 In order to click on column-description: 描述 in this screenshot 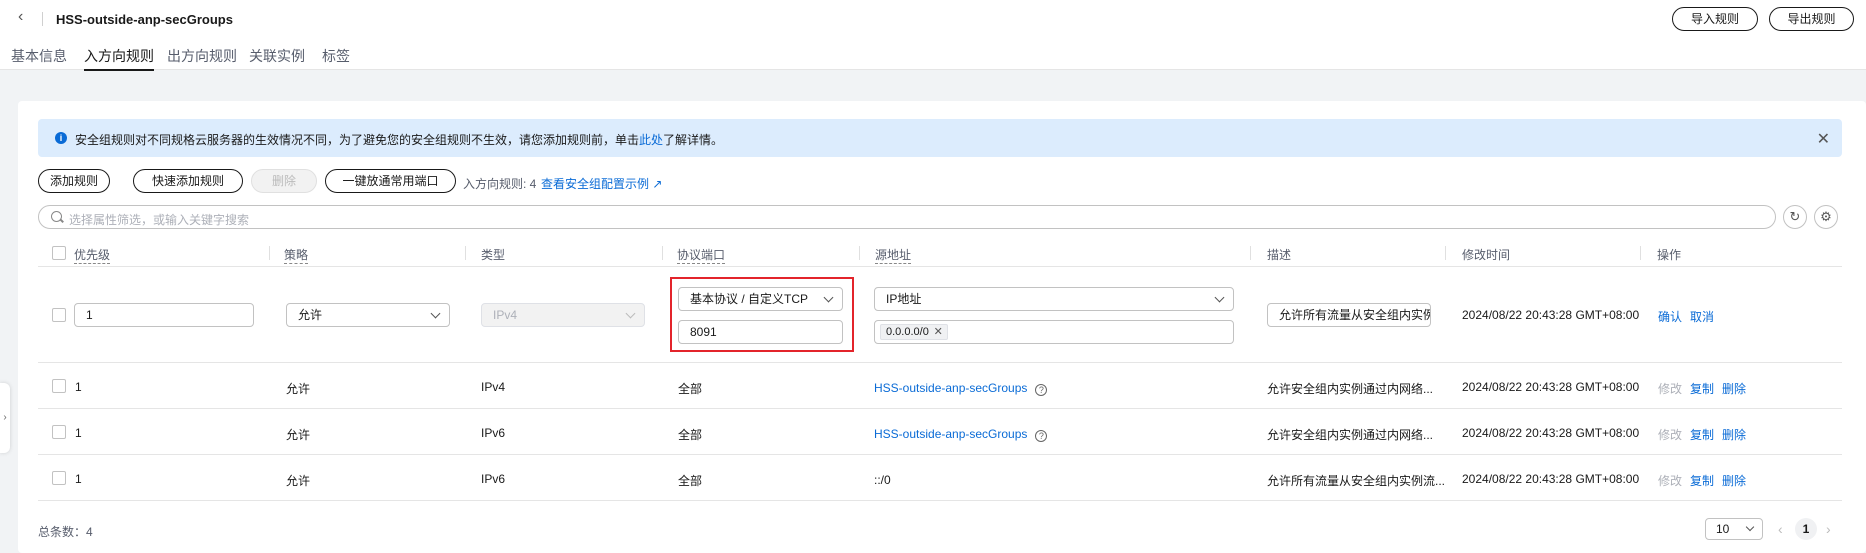, I will do `click(1279, 255)`.